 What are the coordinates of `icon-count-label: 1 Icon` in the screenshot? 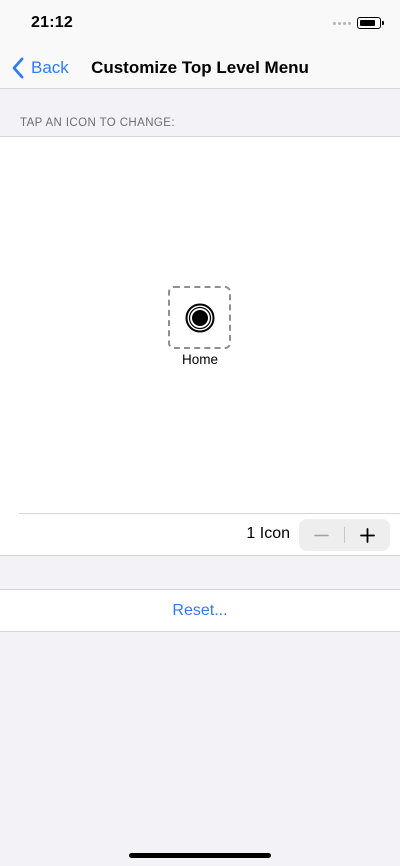 It's located at (268, 533).